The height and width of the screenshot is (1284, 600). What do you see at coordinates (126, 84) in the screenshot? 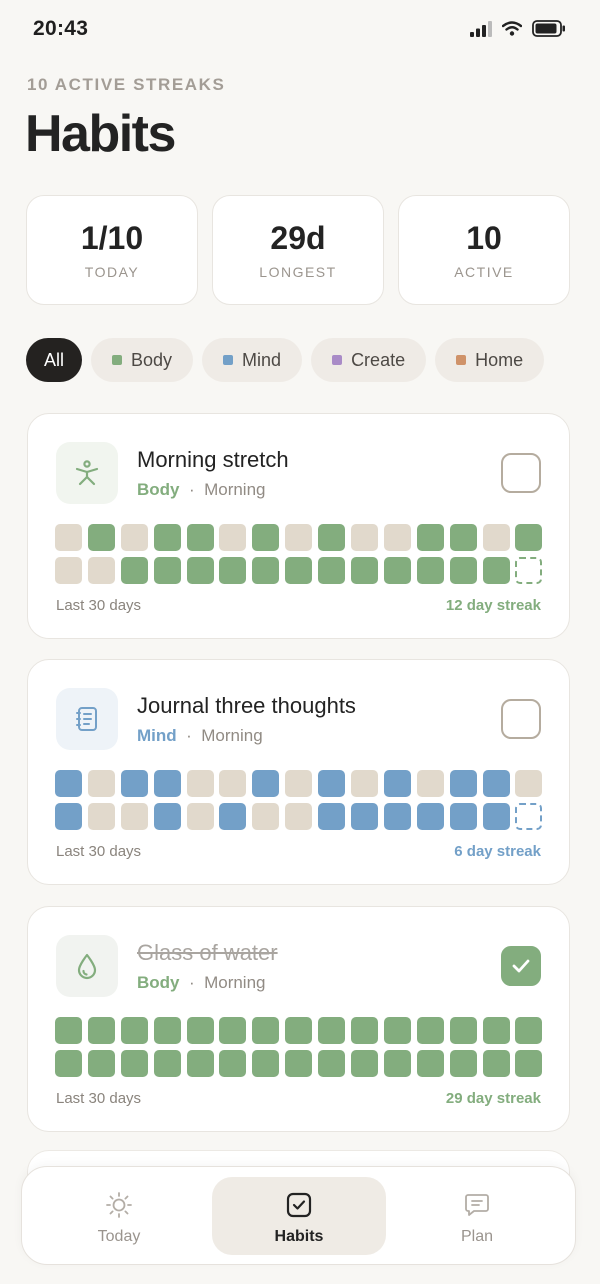
I see `streaks-subtitle: 10 ACTIVE STREAKS` at bounding box center [126, 84].